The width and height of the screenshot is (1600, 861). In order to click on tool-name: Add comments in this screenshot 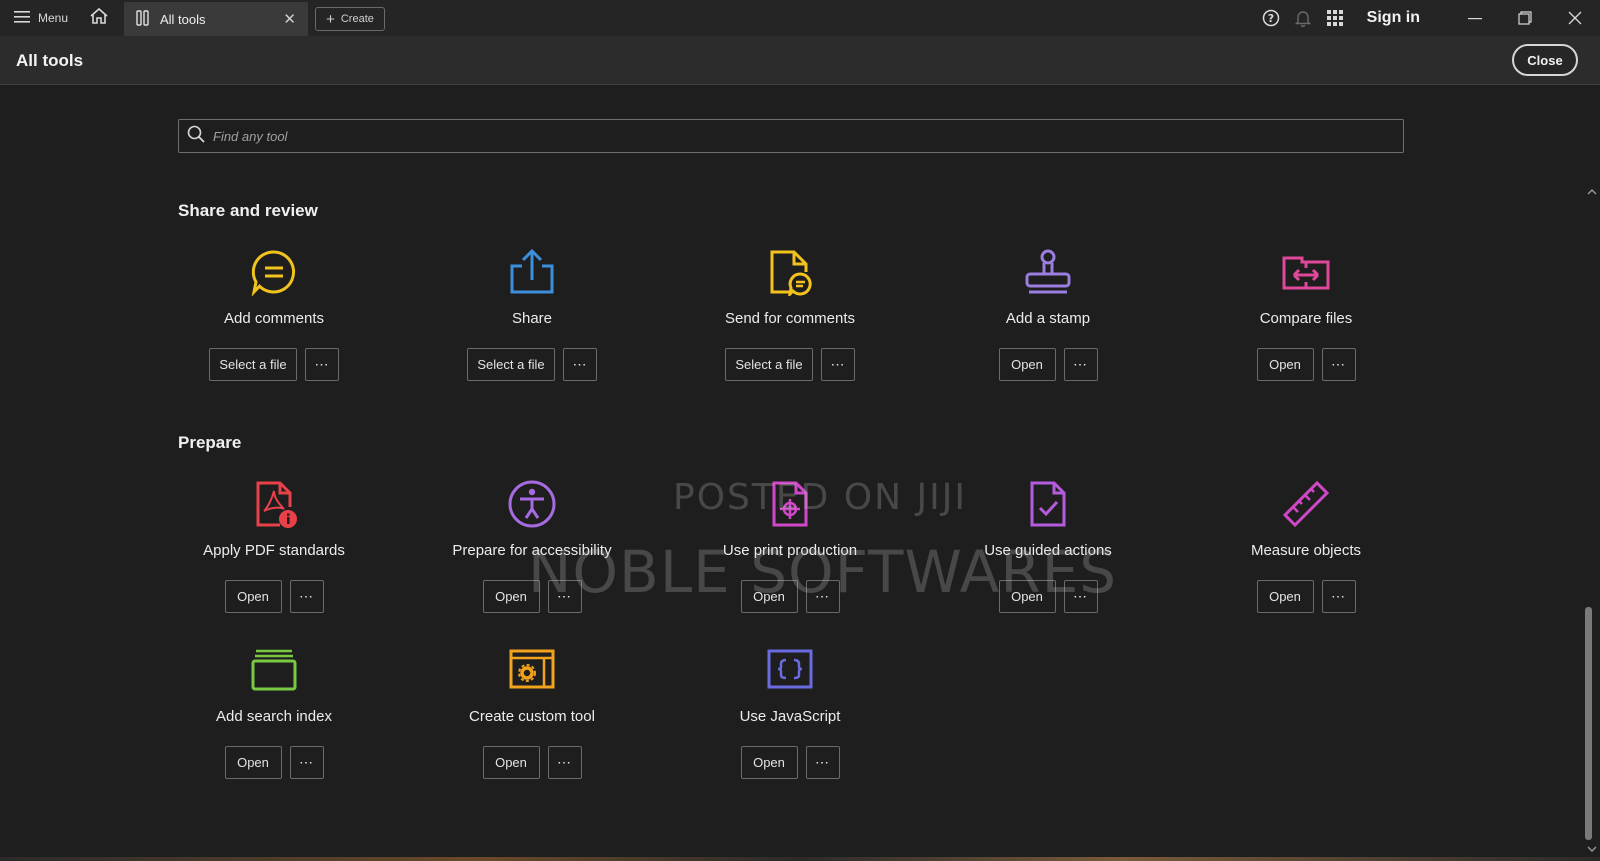, I will do `click(274, 318)`.